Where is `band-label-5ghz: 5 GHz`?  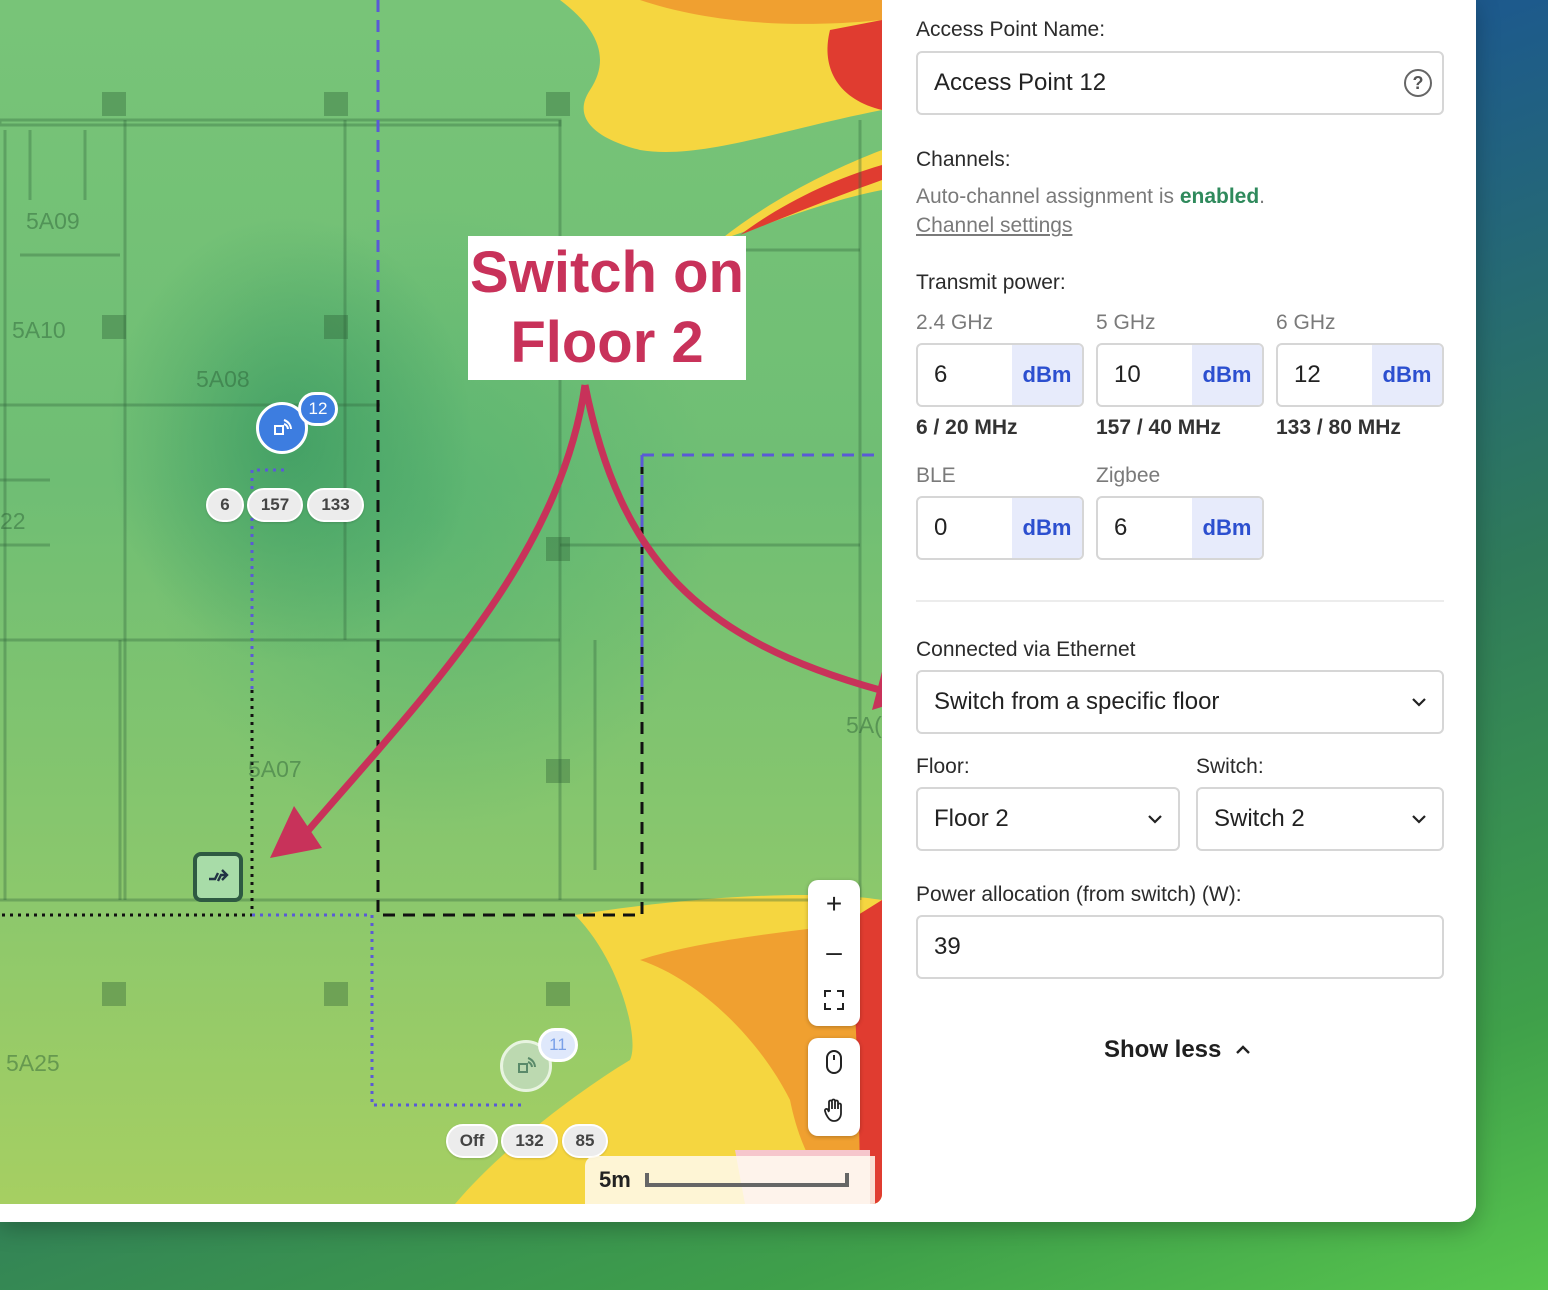
band-label-5ghz: 5 GHz is located at coordinates (1126, 322).